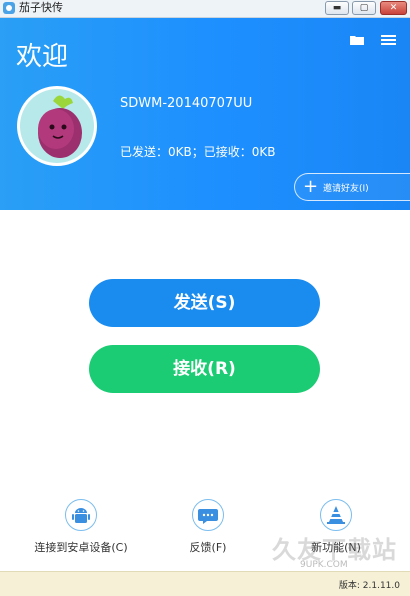 This screenshot has width=410, height=596. I want to click on welcome-title: 欢迎, so click(42, 57).